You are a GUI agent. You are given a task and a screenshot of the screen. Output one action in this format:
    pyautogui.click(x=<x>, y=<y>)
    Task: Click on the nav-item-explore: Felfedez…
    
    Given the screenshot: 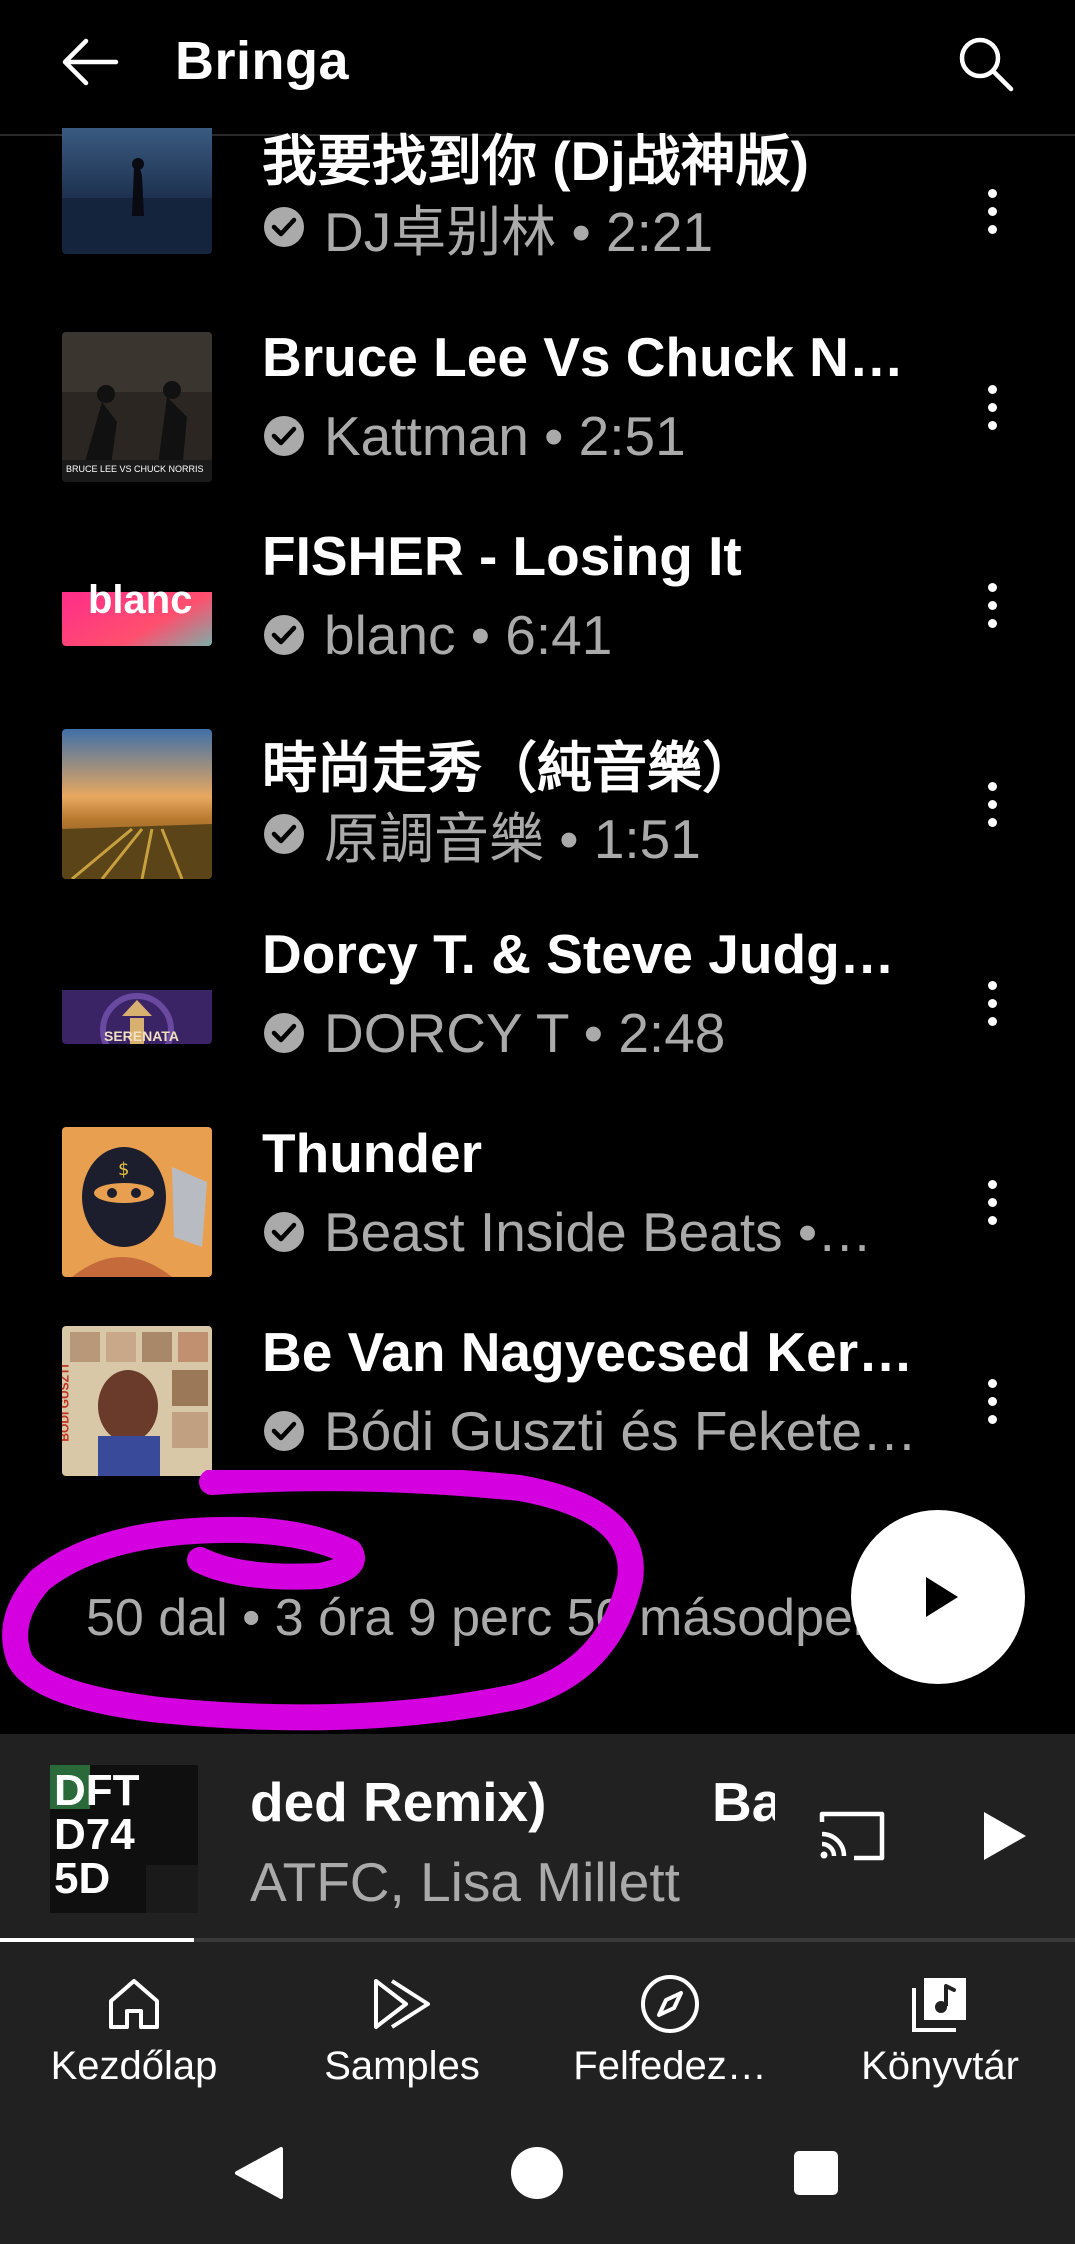 What is the action you would take?
    pyautogui.click(x=670, y=2022)
    